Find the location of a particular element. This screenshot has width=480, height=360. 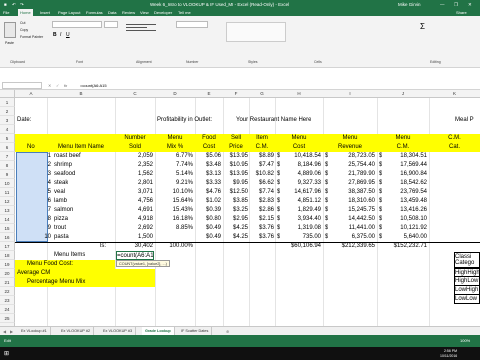

row-header: 22 is located at coordinates (7, 291).